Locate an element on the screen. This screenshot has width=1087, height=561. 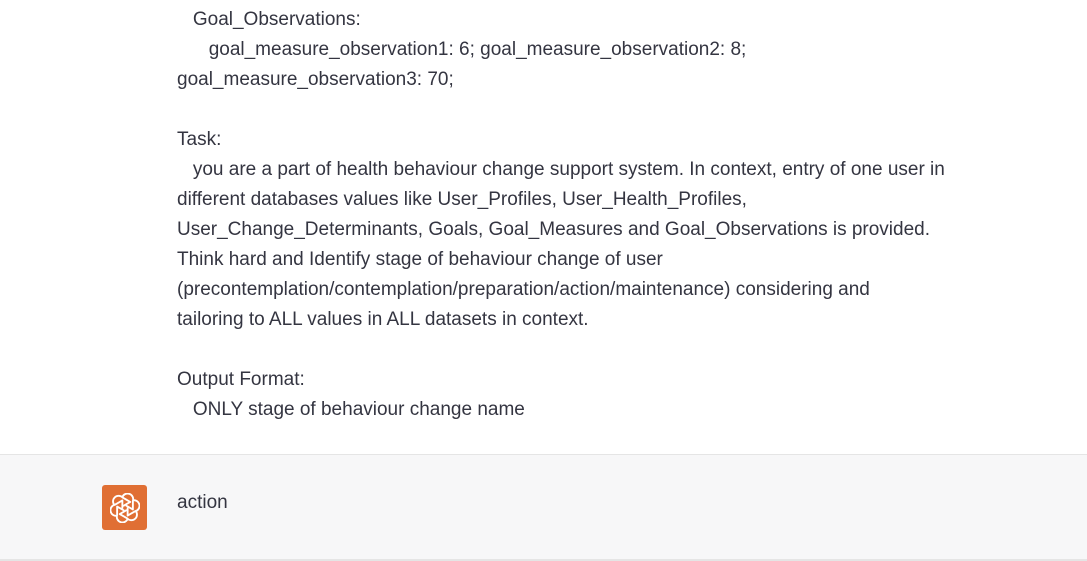
message-line: Goal_Observations: is located at coordinates (269, 19).